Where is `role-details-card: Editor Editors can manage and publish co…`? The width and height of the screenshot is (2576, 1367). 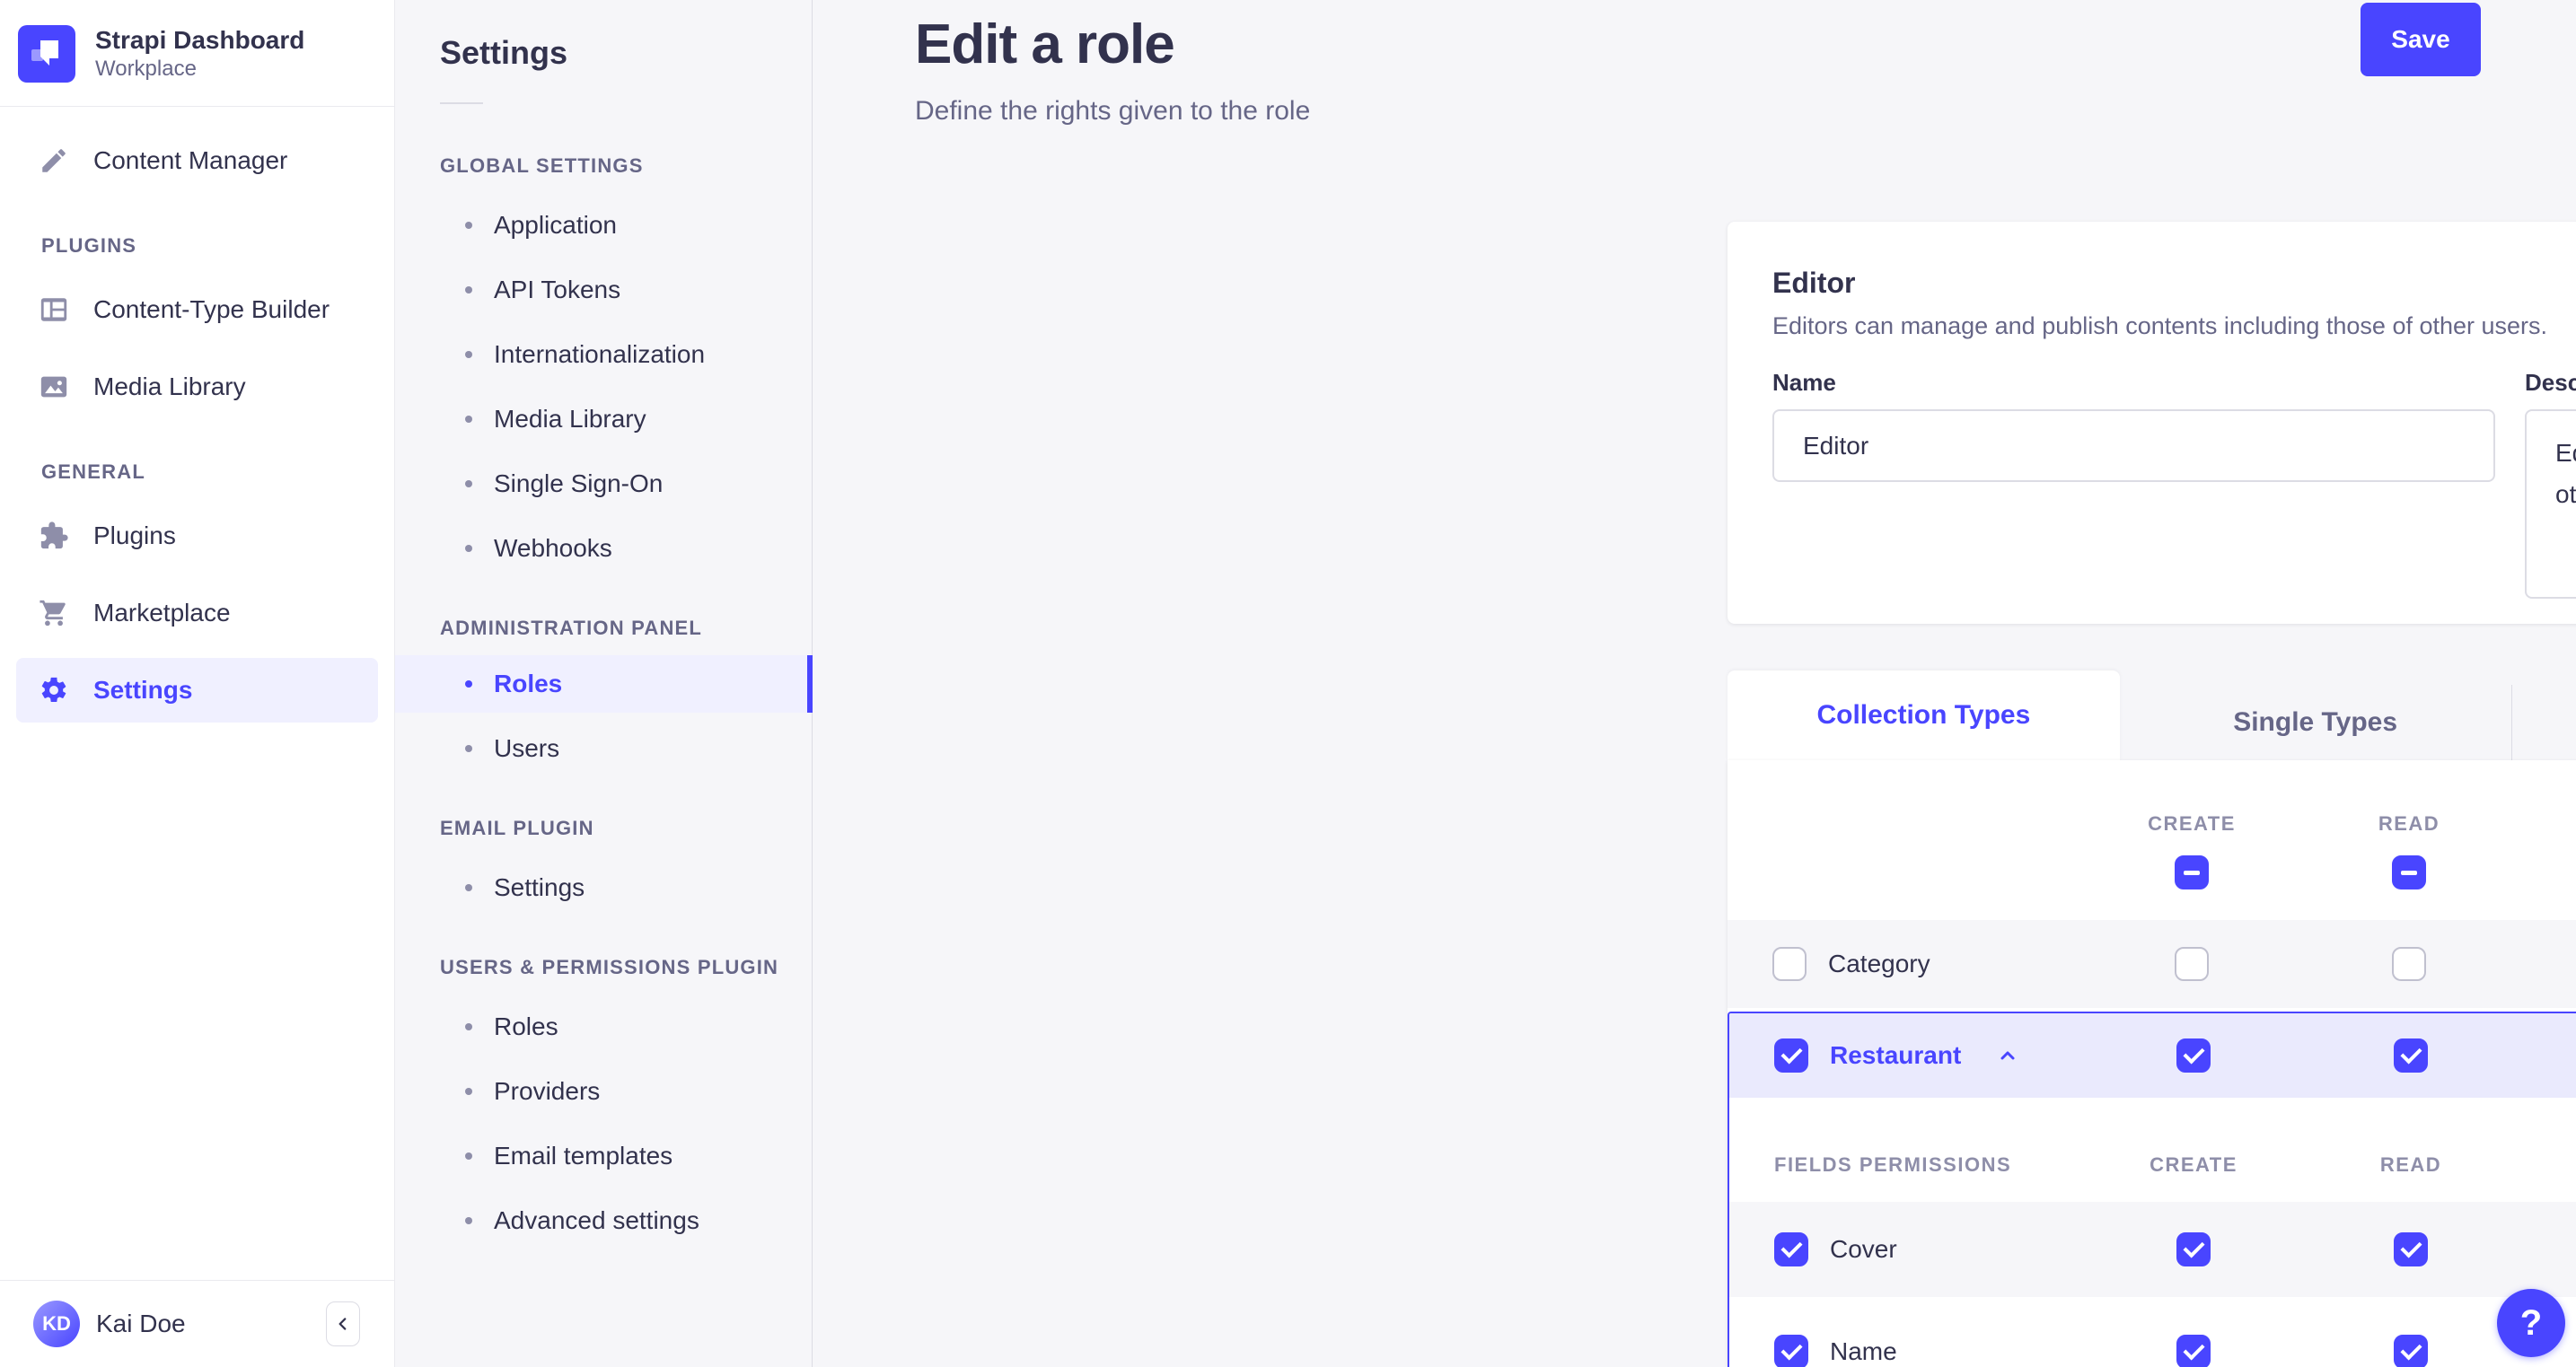
role-details-card: Editor Editors can manage and publish co… is located at coordinates (2152, 423).